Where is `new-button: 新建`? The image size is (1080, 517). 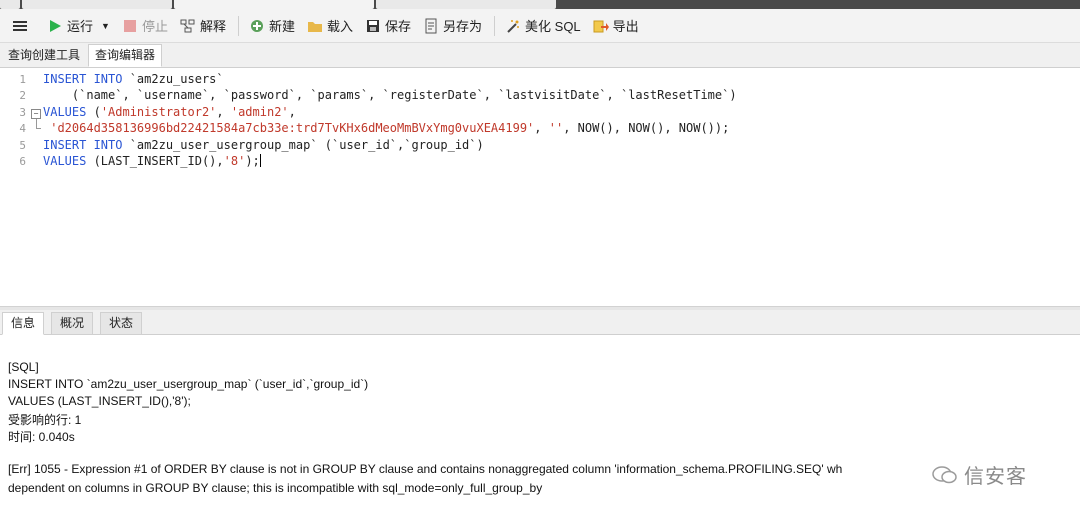 new-button: 新建 is located at coordinates (272, 26).